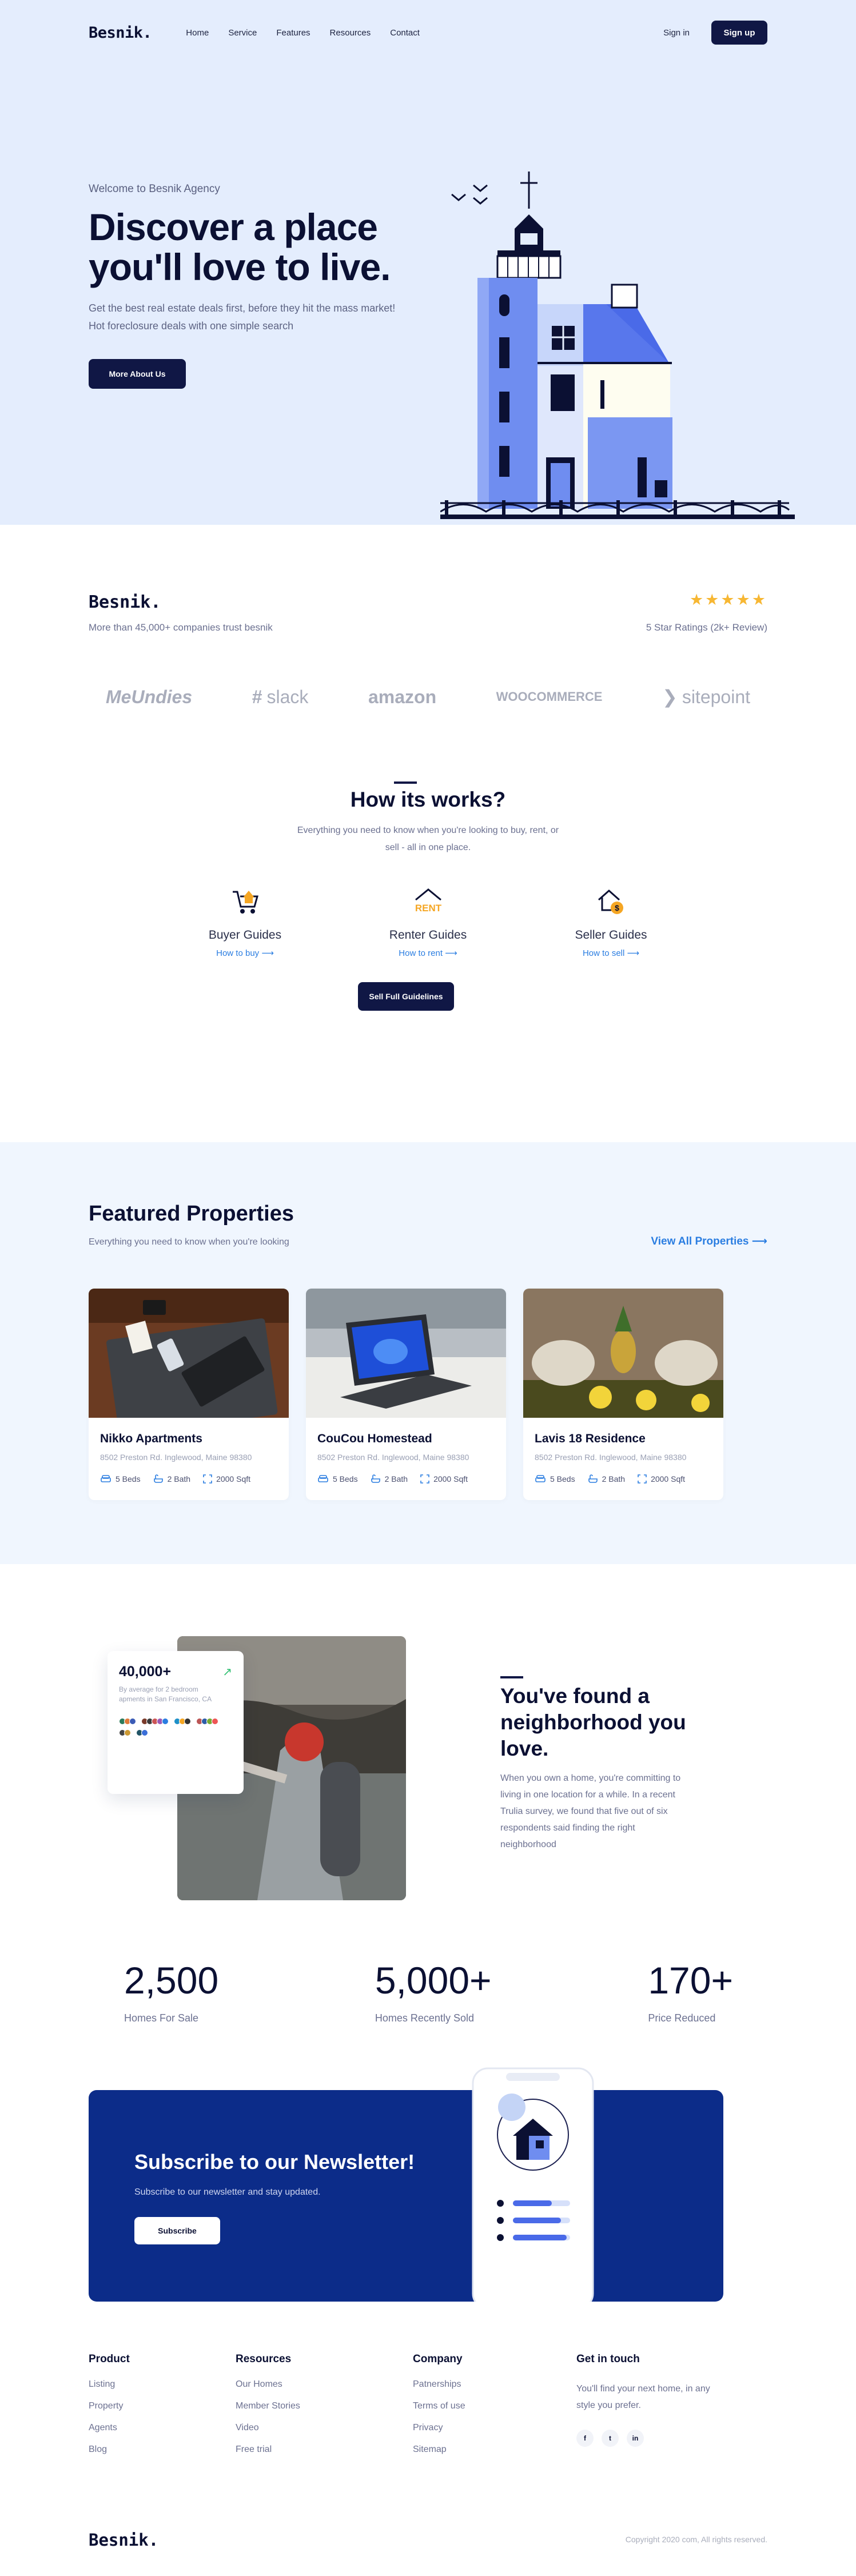  I want to click on featured-title: Featured Properties, so click(191, 1214).